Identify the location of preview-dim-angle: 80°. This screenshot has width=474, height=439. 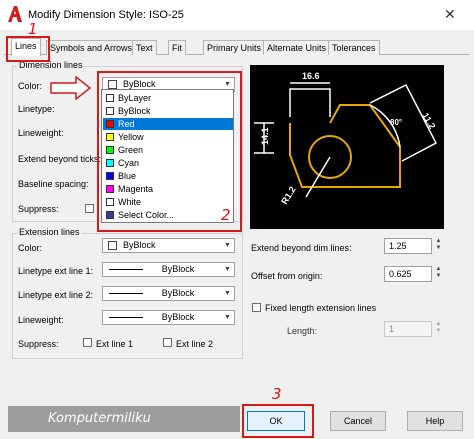
(396, 122).